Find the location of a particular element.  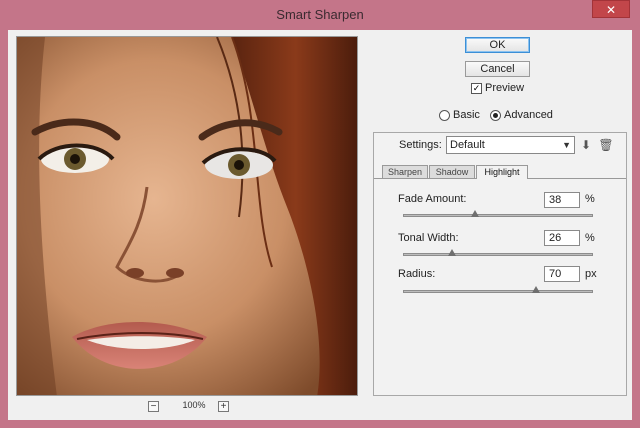

tonal-width-slider-track is located at coordinates (498, 254).